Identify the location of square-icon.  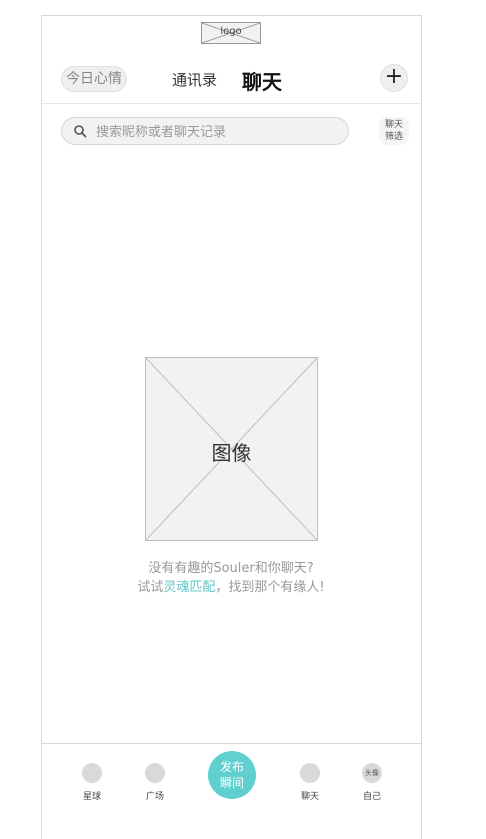
(155, 773).